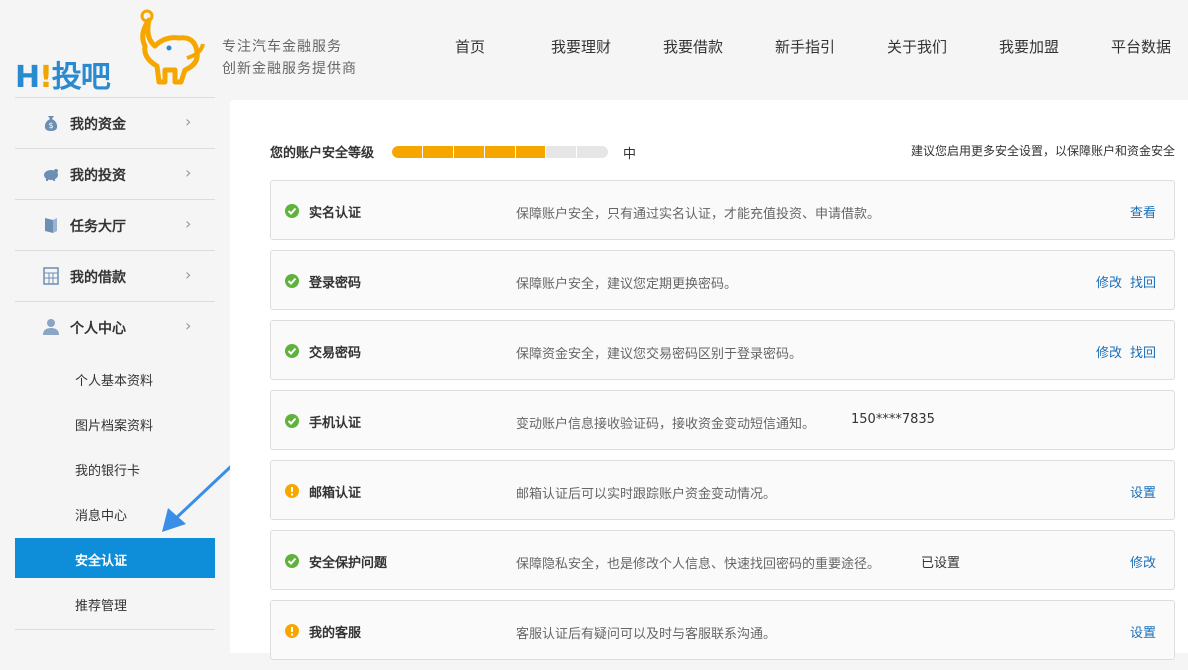  Describe the element at coordinates (1029, 46) in the screenshot. I see `nav-join: 我要加盟` at that location.